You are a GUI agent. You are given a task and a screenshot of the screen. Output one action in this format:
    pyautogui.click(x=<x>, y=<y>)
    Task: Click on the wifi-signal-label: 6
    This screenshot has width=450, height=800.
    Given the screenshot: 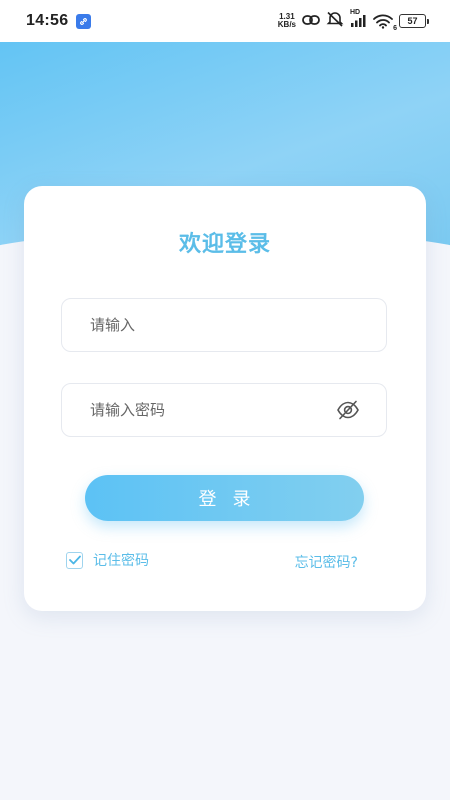 What is the action you would take?
    pyautogui.click(x=395, y=28)
    